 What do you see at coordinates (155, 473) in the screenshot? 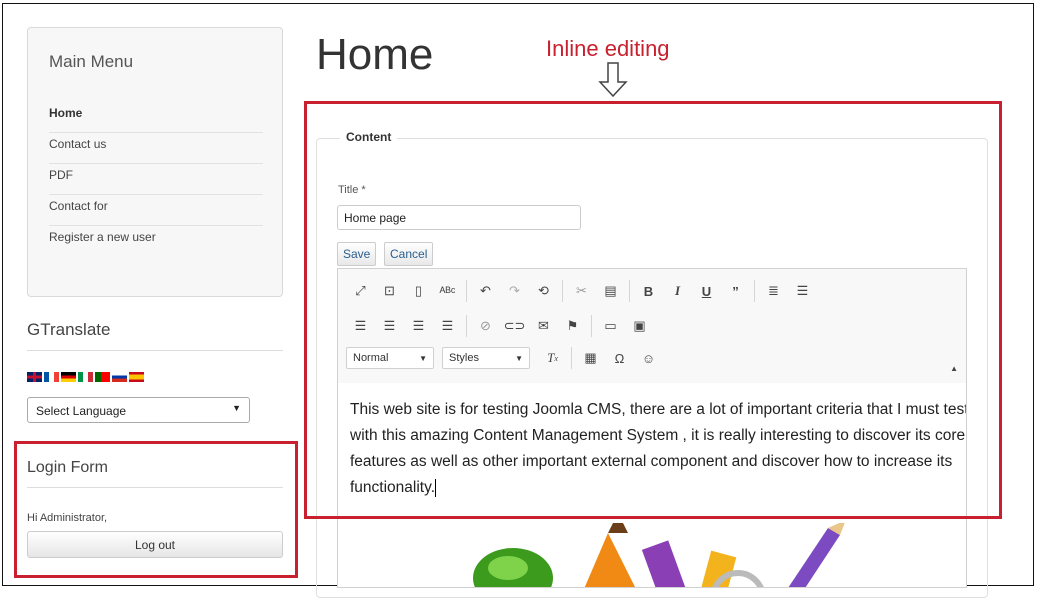
I see `login-form-title: Login Form` at bounding box center [155, 473].